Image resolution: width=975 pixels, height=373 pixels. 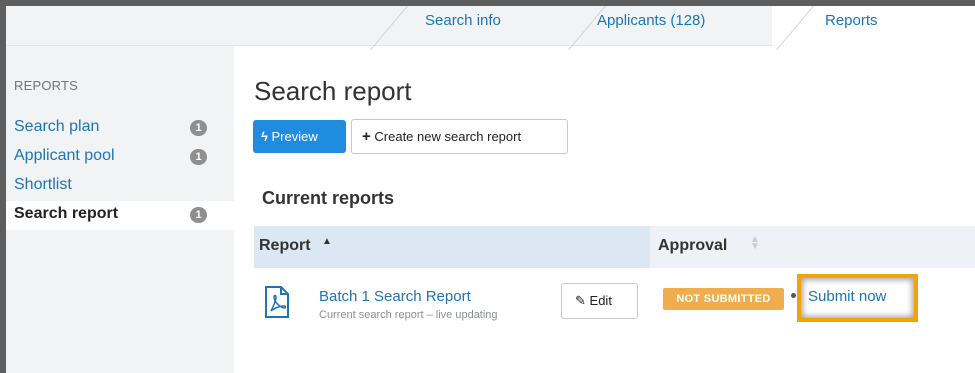 I want to click on page-title: Search report, so click(x=333, y=91).